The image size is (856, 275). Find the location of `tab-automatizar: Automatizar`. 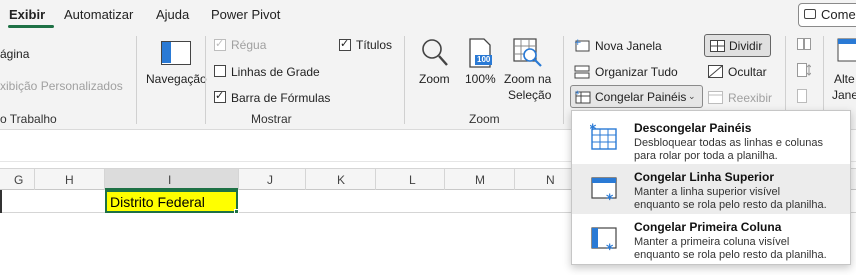

tab-automatizar: Automatizar is located at coordinates (98, 14).